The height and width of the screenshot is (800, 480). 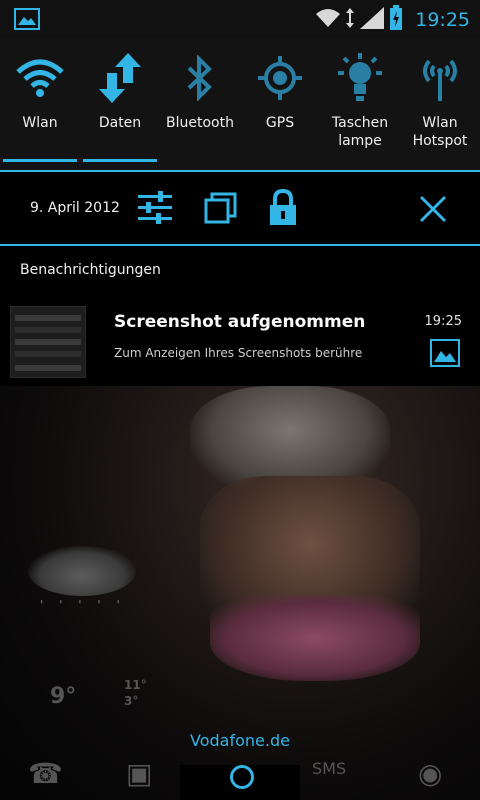 I want to click on toggle-label: GPS, so click(x=280, y=123).